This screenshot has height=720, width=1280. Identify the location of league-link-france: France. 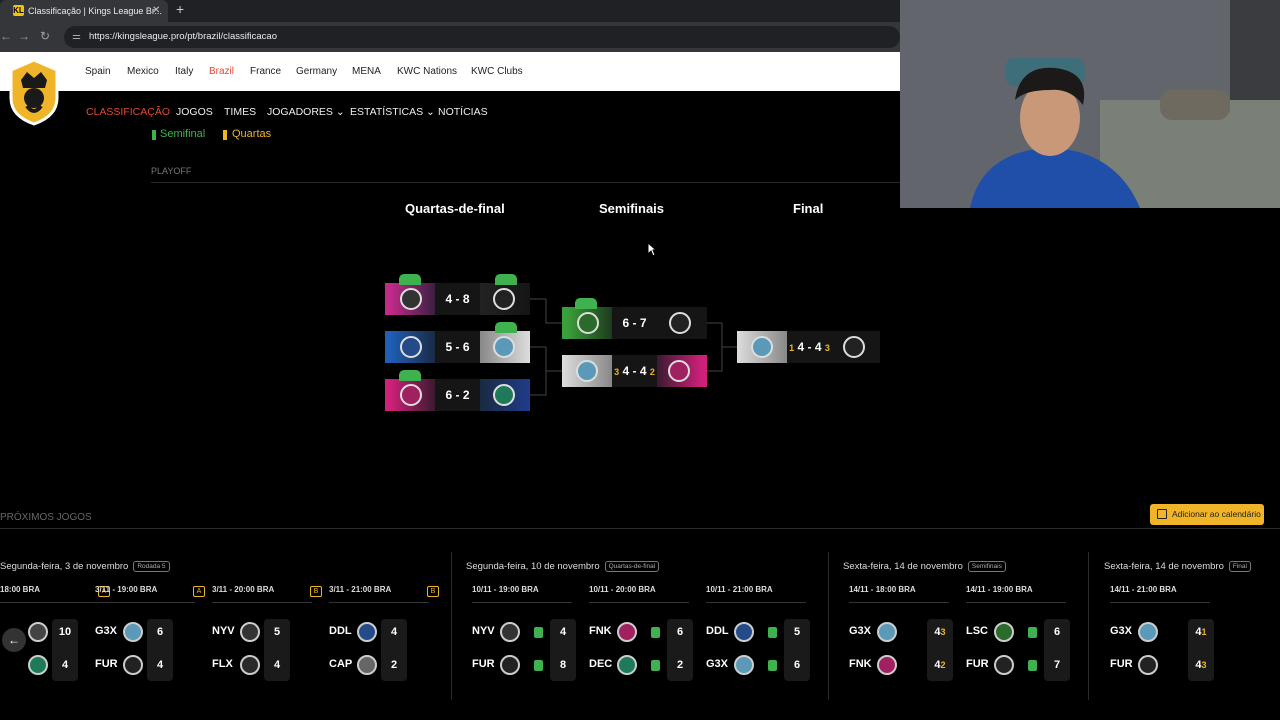
(265, 71).